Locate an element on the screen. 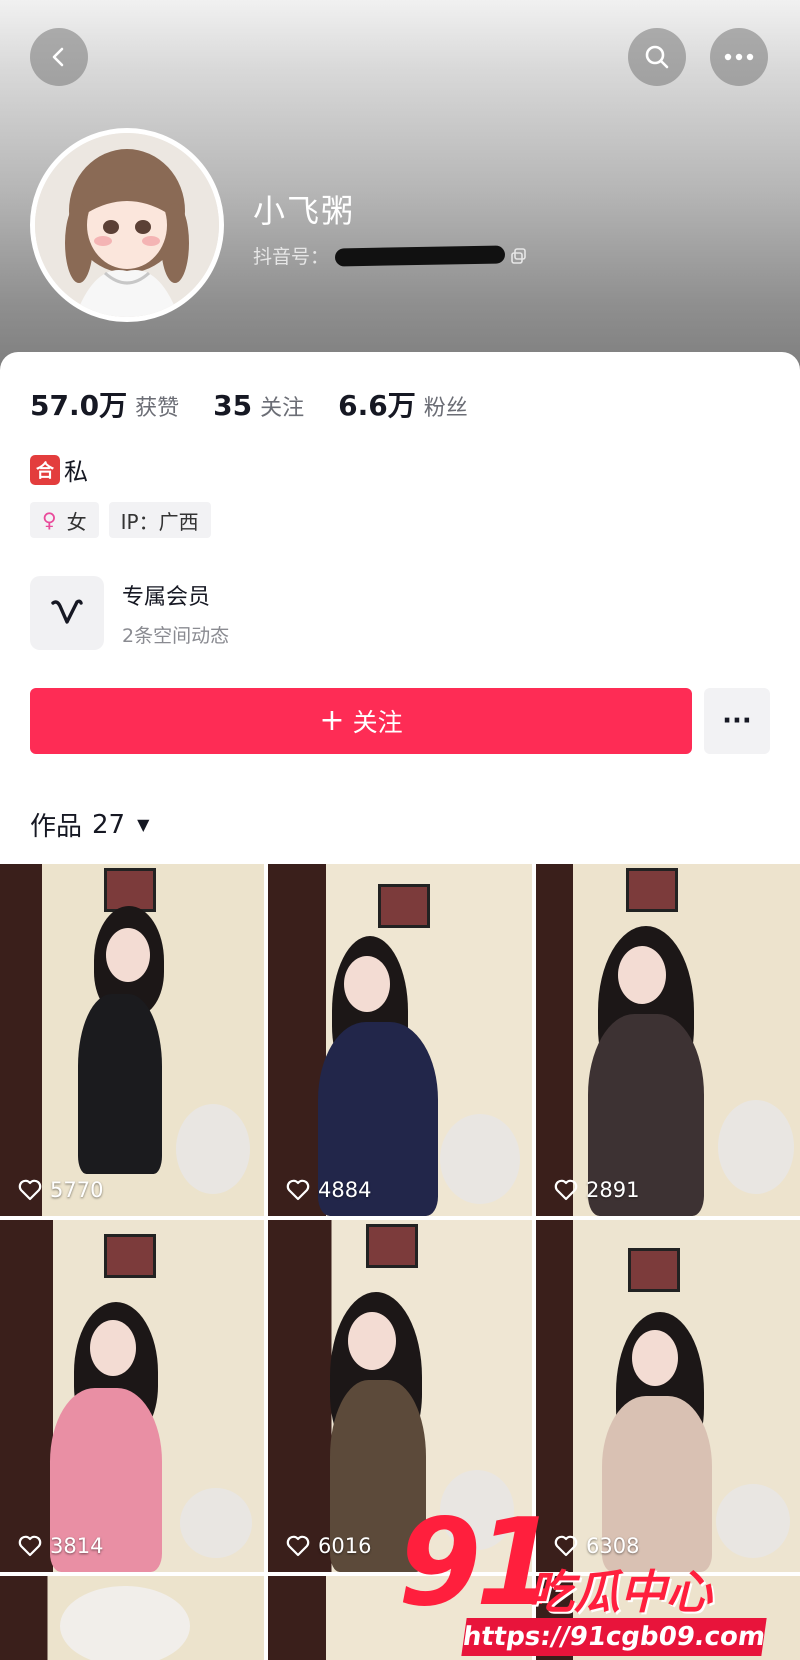 This screenshot has height=1660, width=800. stat-followers-number: 6.6万 is located at coordinates (377, 405).